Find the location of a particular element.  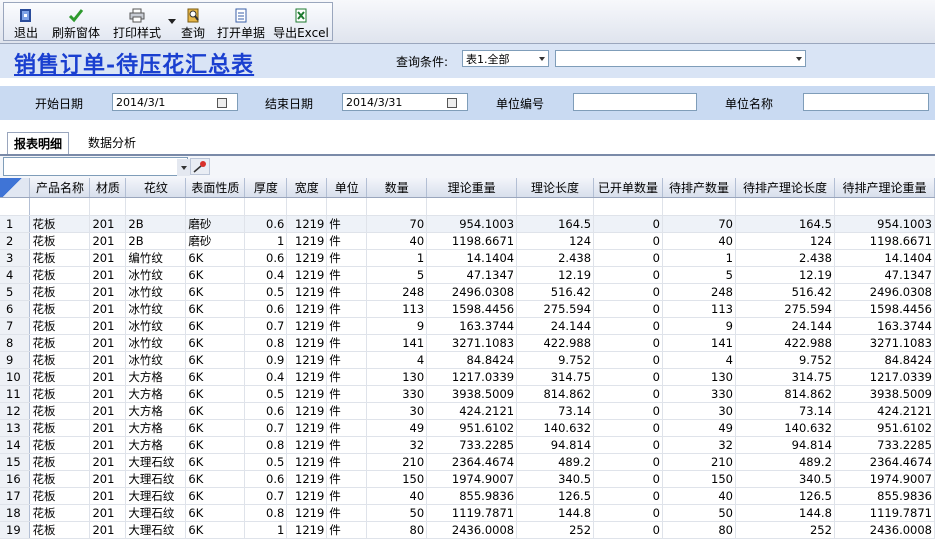

table-cell: 733.2285 is located at coordinates (884, 445).